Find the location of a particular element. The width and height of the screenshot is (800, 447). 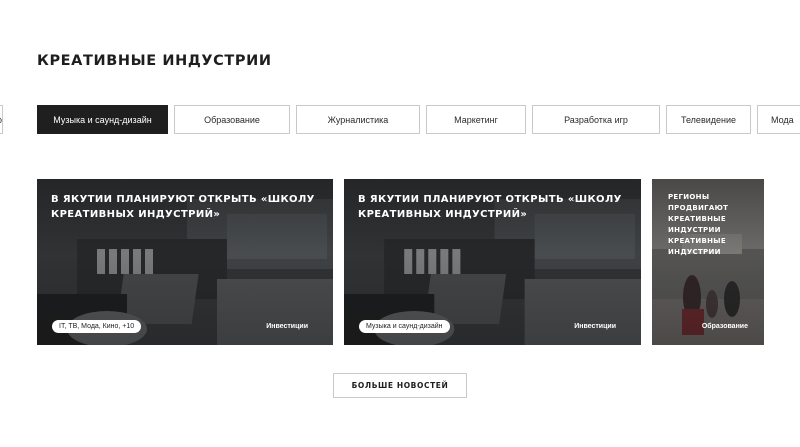

tab-label: Телевидение is located at coordinates (708, 119).